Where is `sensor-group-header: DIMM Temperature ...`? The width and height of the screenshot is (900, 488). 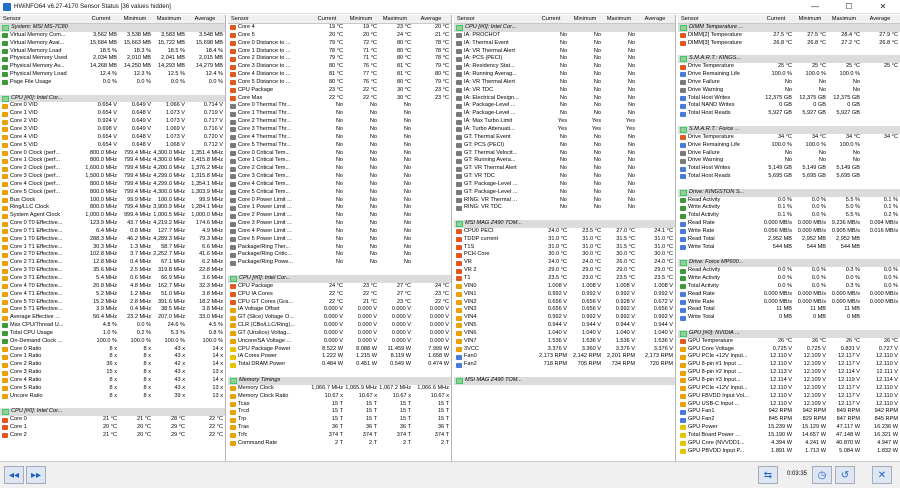
sensor-group-header: DIMM Temperature ... is located at coordinates (789, 28).